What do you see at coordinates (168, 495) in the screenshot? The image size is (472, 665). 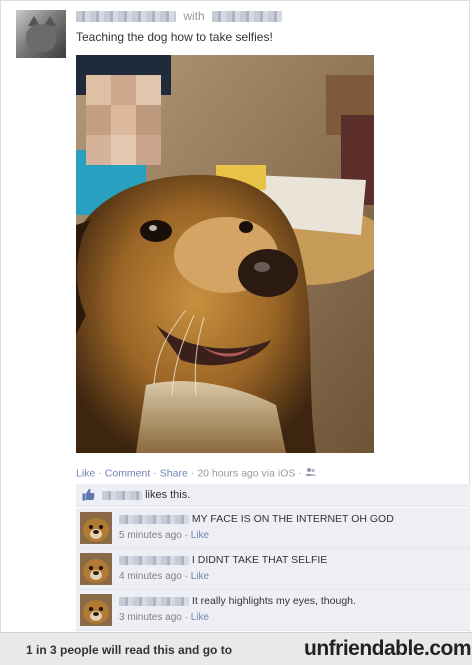 I see `likes-text: likes this.` at bounding box center [168, 495].